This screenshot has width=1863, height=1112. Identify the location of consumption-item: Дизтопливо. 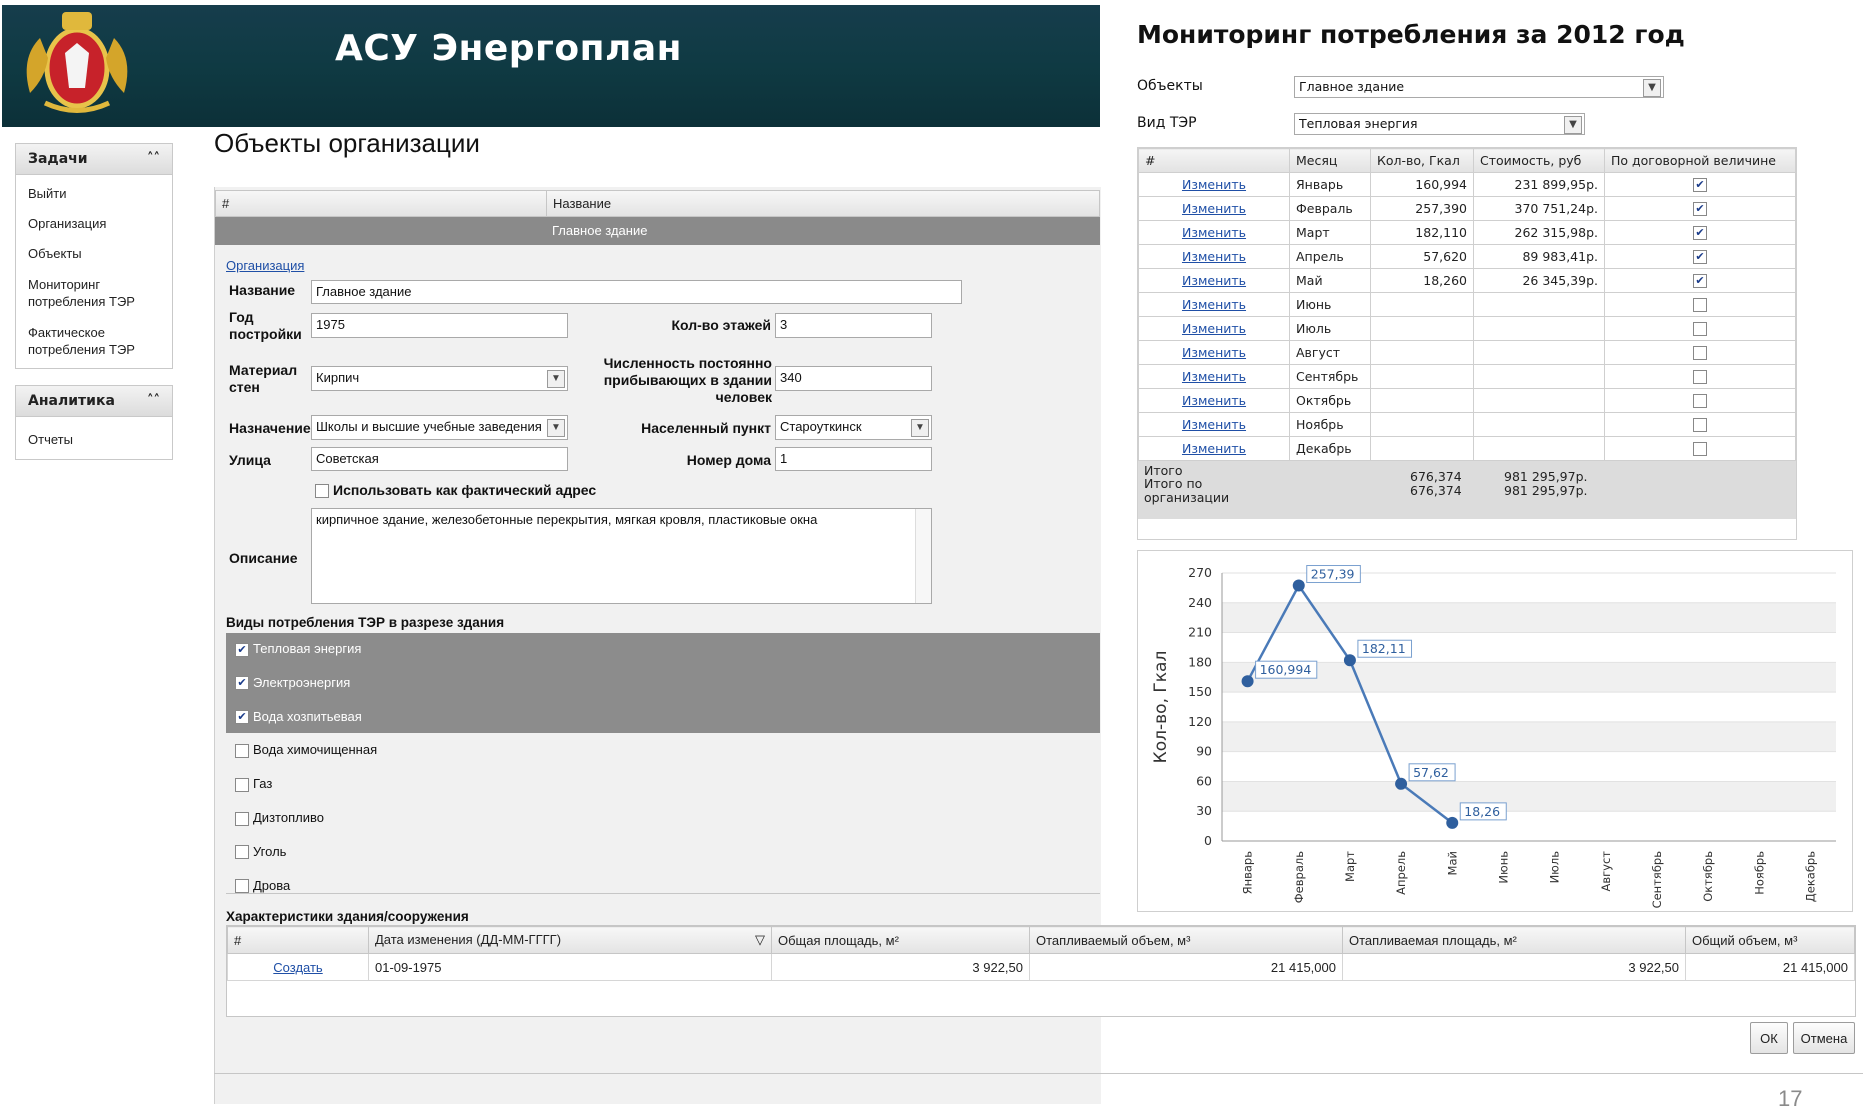
(279, 818).